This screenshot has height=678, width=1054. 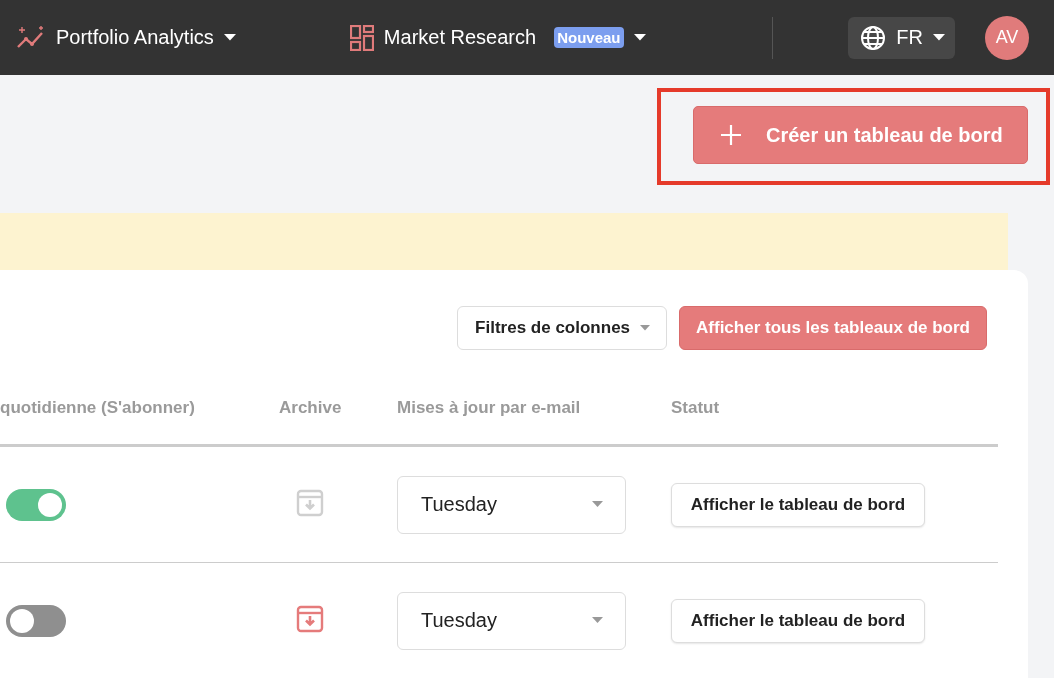 I want to click on new-badge: Nouveau, so click(x=589, y=37).